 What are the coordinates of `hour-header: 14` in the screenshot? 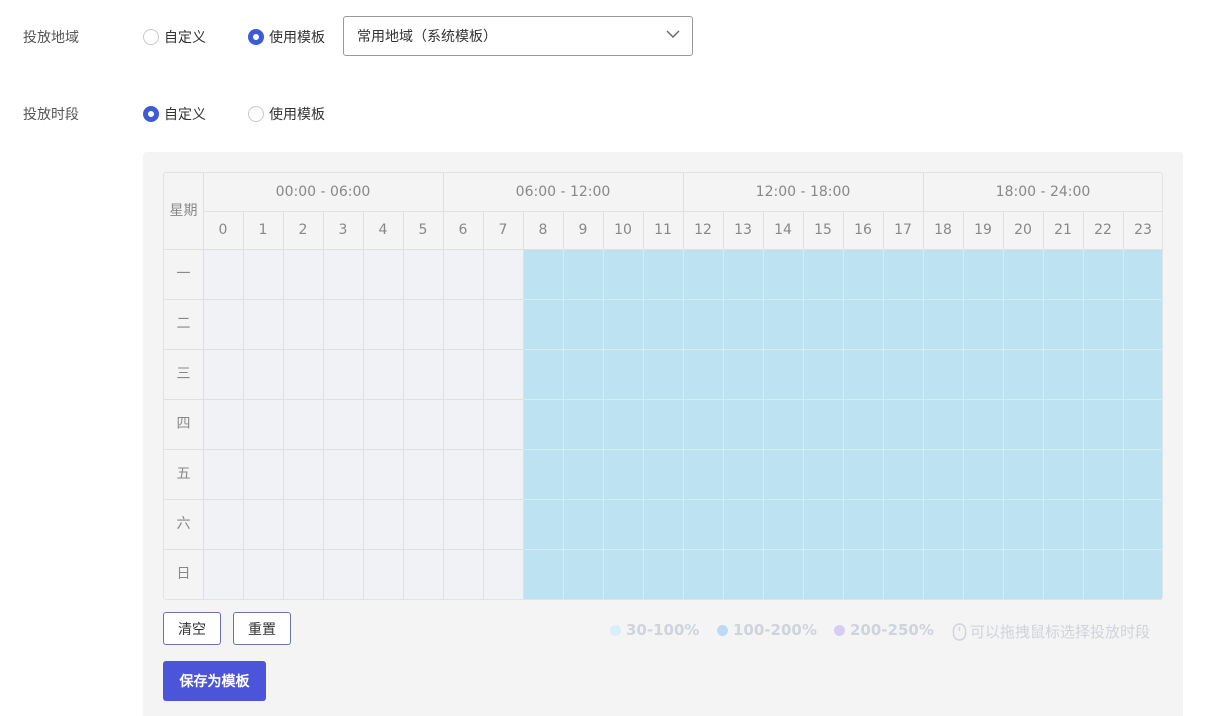 It's located at (783, 230).